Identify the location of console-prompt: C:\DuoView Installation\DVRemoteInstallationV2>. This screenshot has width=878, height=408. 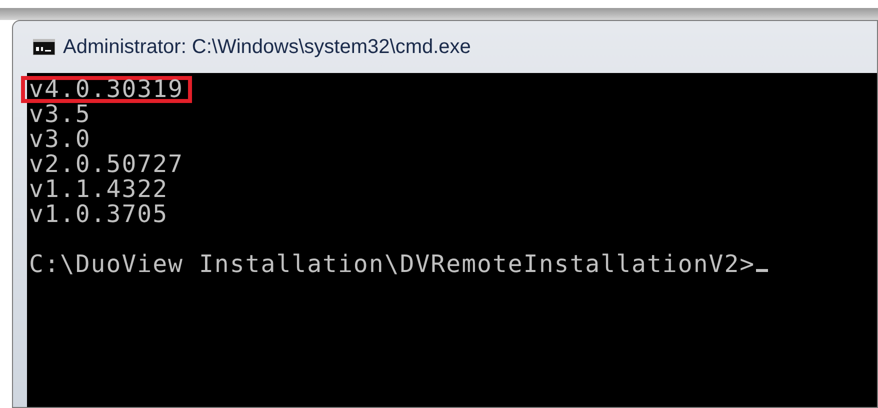
(392, 264).